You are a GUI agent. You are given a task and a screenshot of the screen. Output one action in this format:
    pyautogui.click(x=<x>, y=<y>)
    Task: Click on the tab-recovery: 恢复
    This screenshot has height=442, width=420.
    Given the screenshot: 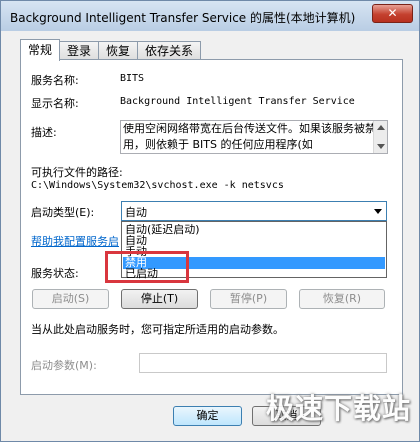 What is the action you would take?
    pyautogui.click(x=118, y=51)
    